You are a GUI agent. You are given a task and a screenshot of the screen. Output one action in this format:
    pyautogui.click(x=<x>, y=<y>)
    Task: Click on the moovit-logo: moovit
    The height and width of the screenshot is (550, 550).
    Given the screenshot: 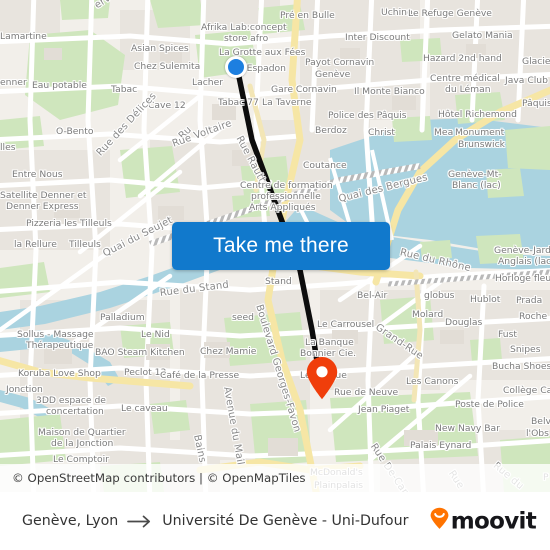 What is the action you would take?
    pyautogui.click(x=483, y=521)
    